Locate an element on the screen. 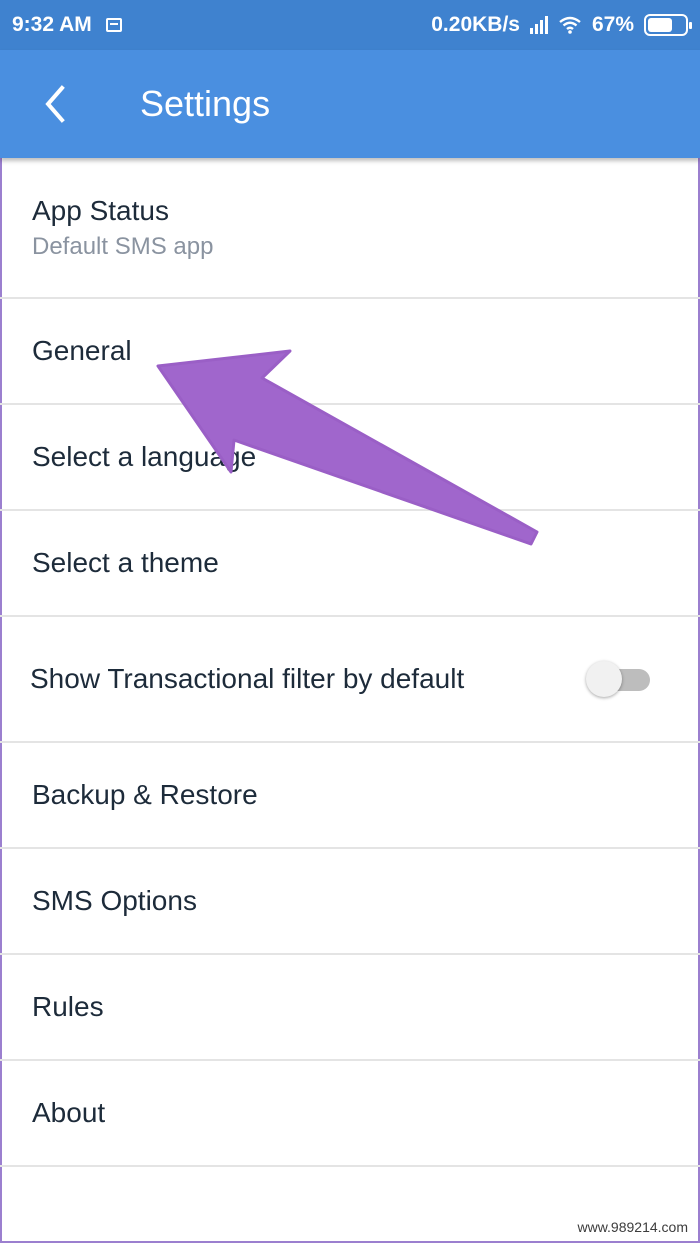 The image size is (700, 1243). settings-item-backup-restore: Backup & Restore is located at coordinates (350, 796).